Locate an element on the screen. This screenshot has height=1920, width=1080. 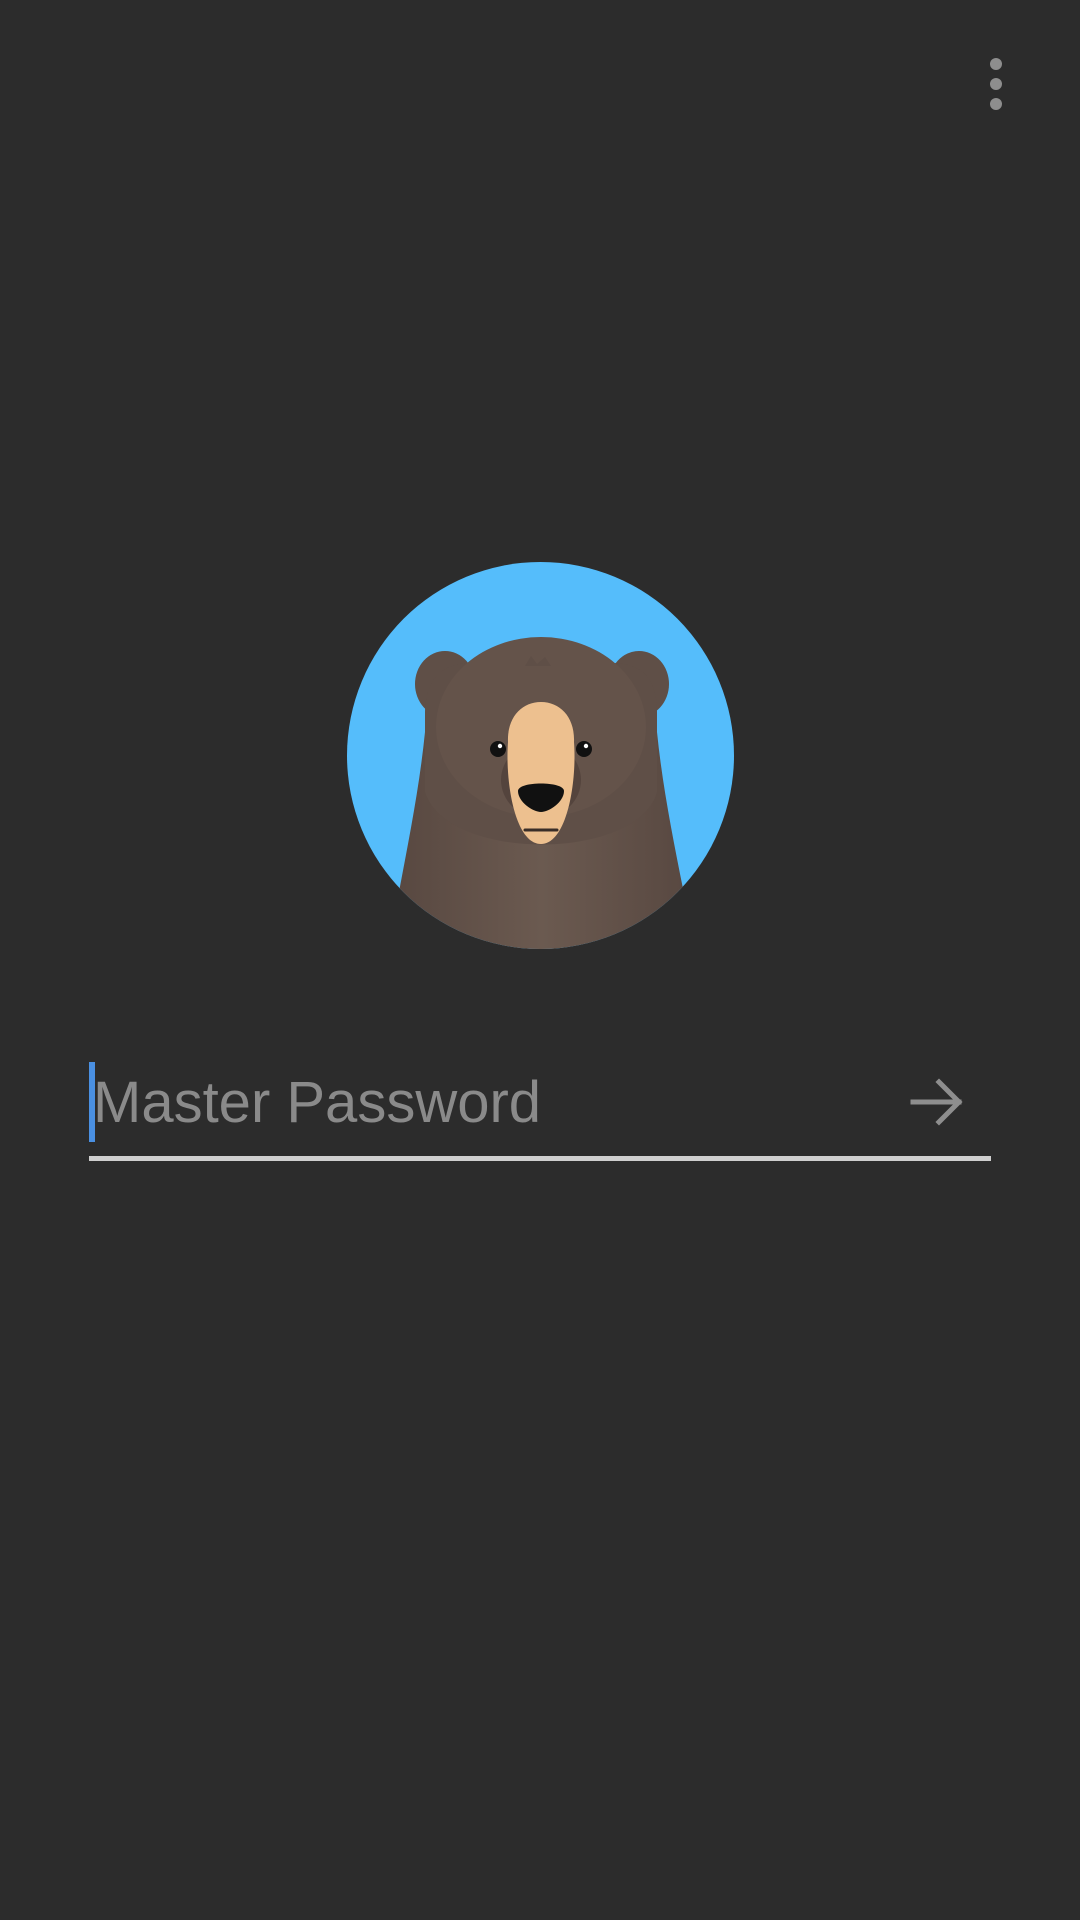
arrow-right-icon is located at coordinates (937, 1102).